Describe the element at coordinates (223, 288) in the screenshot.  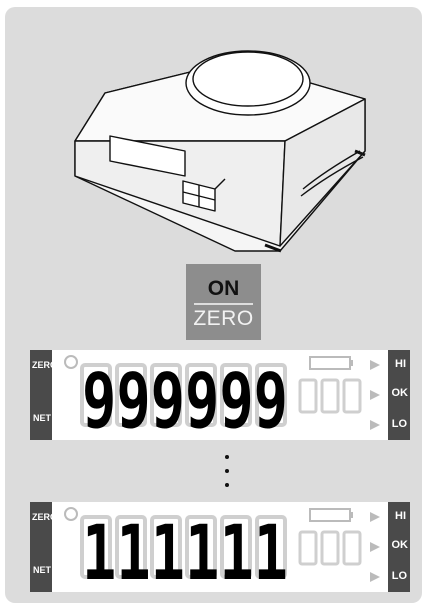
I see `on-label: ON` at that location.